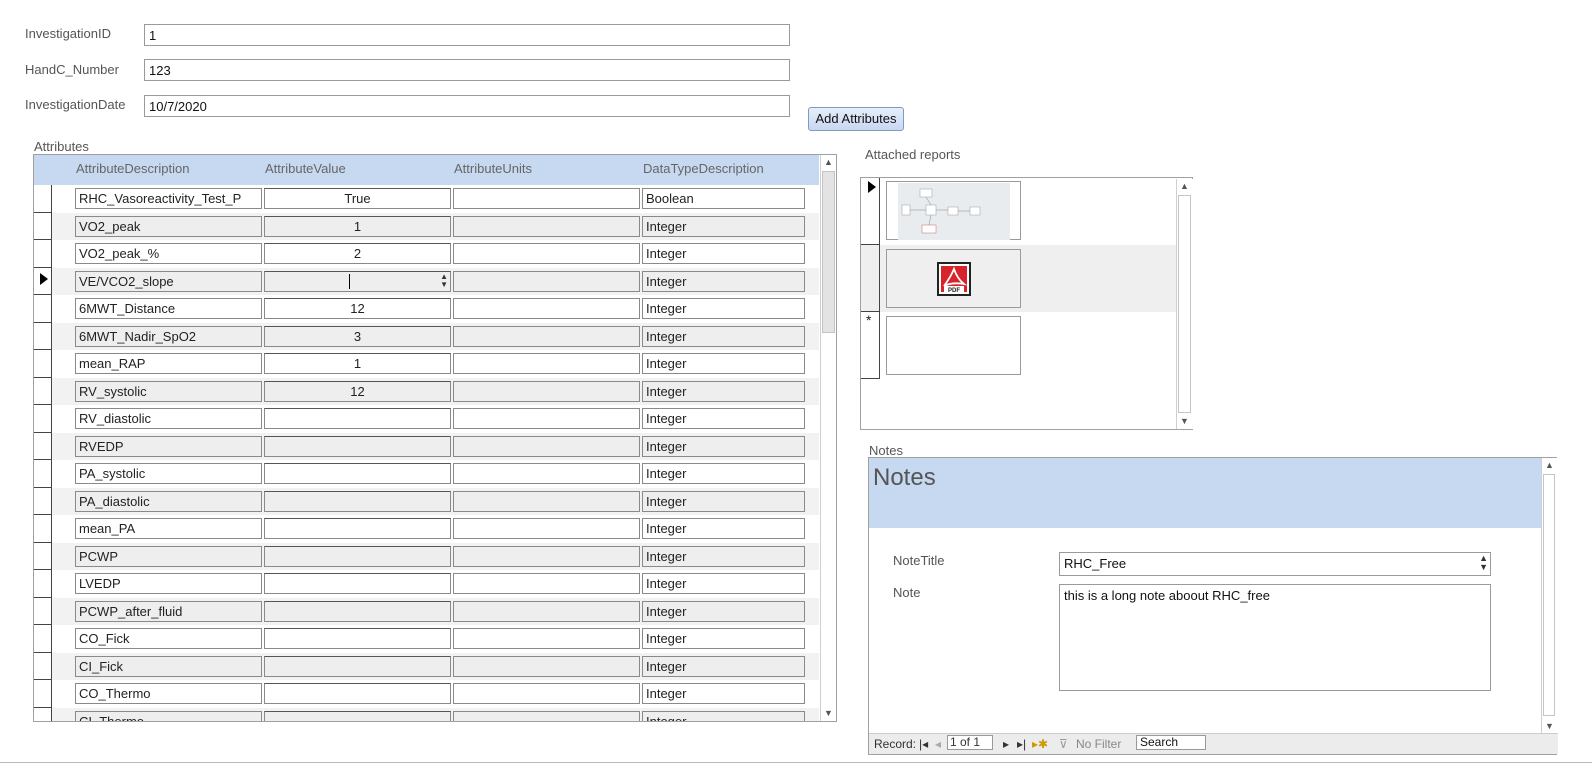  I want to click on table-row: mean_PA Integer, so click(426, 529).